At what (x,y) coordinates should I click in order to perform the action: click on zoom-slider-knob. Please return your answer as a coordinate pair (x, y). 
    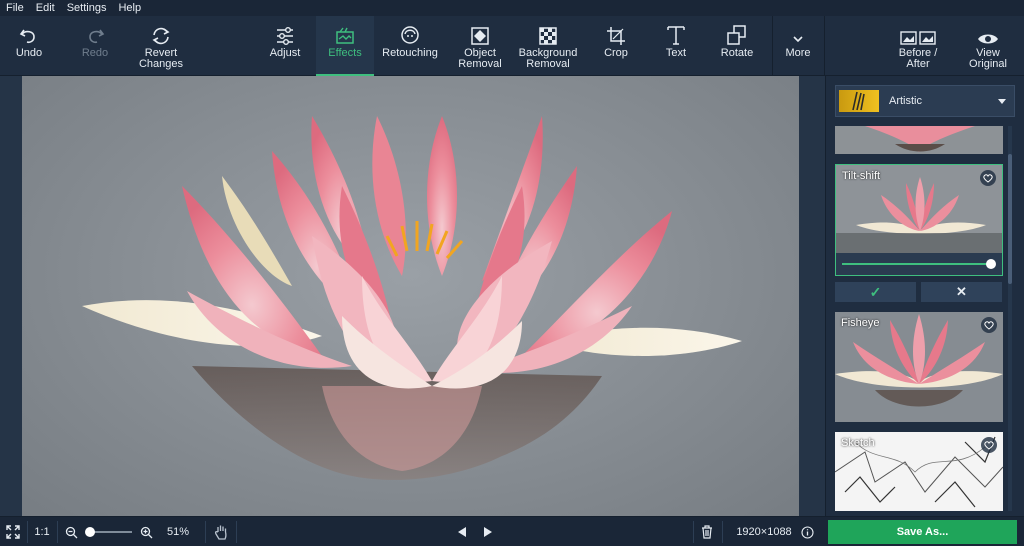
    Looking at the image, I should click on (90, 532).